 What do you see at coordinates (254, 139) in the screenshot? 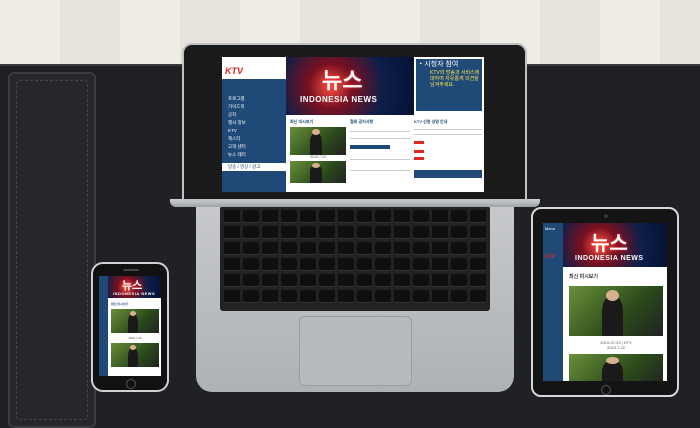
I see `nav-item: 제스티` at bounding box center [254, 139].